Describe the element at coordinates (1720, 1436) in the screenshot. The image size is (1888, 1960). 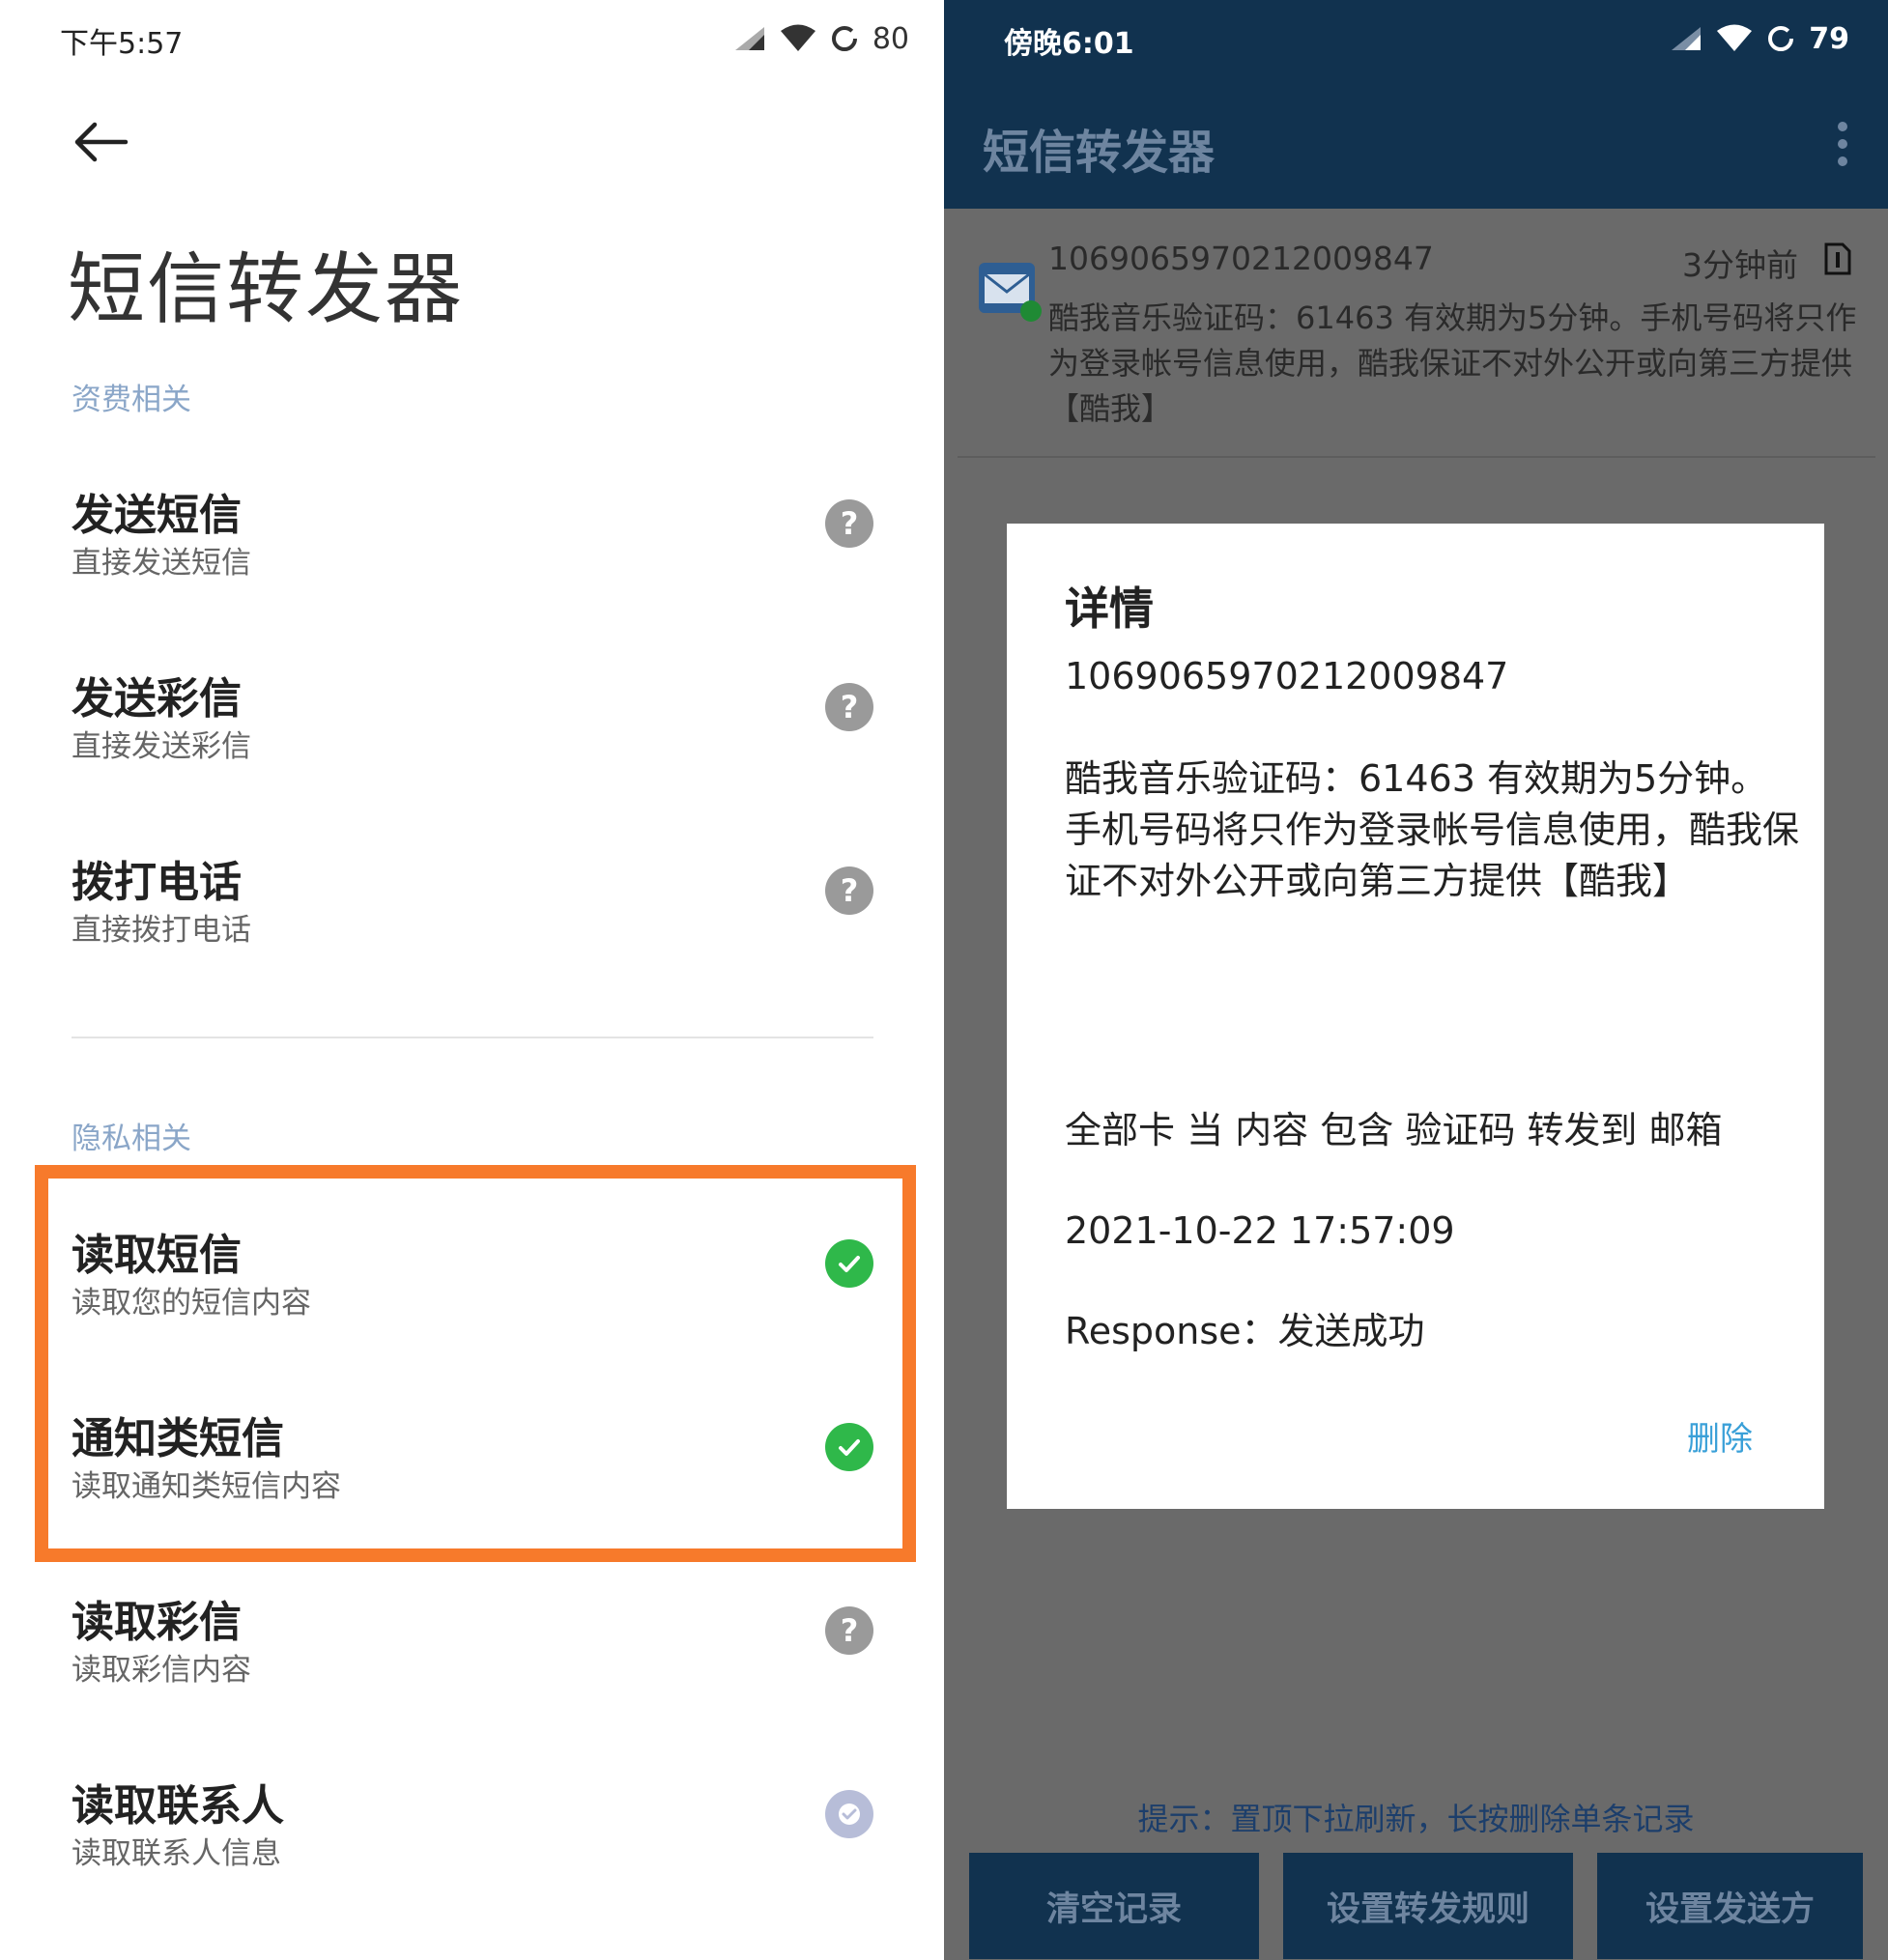
I see `delete-button: 删除` at that location.